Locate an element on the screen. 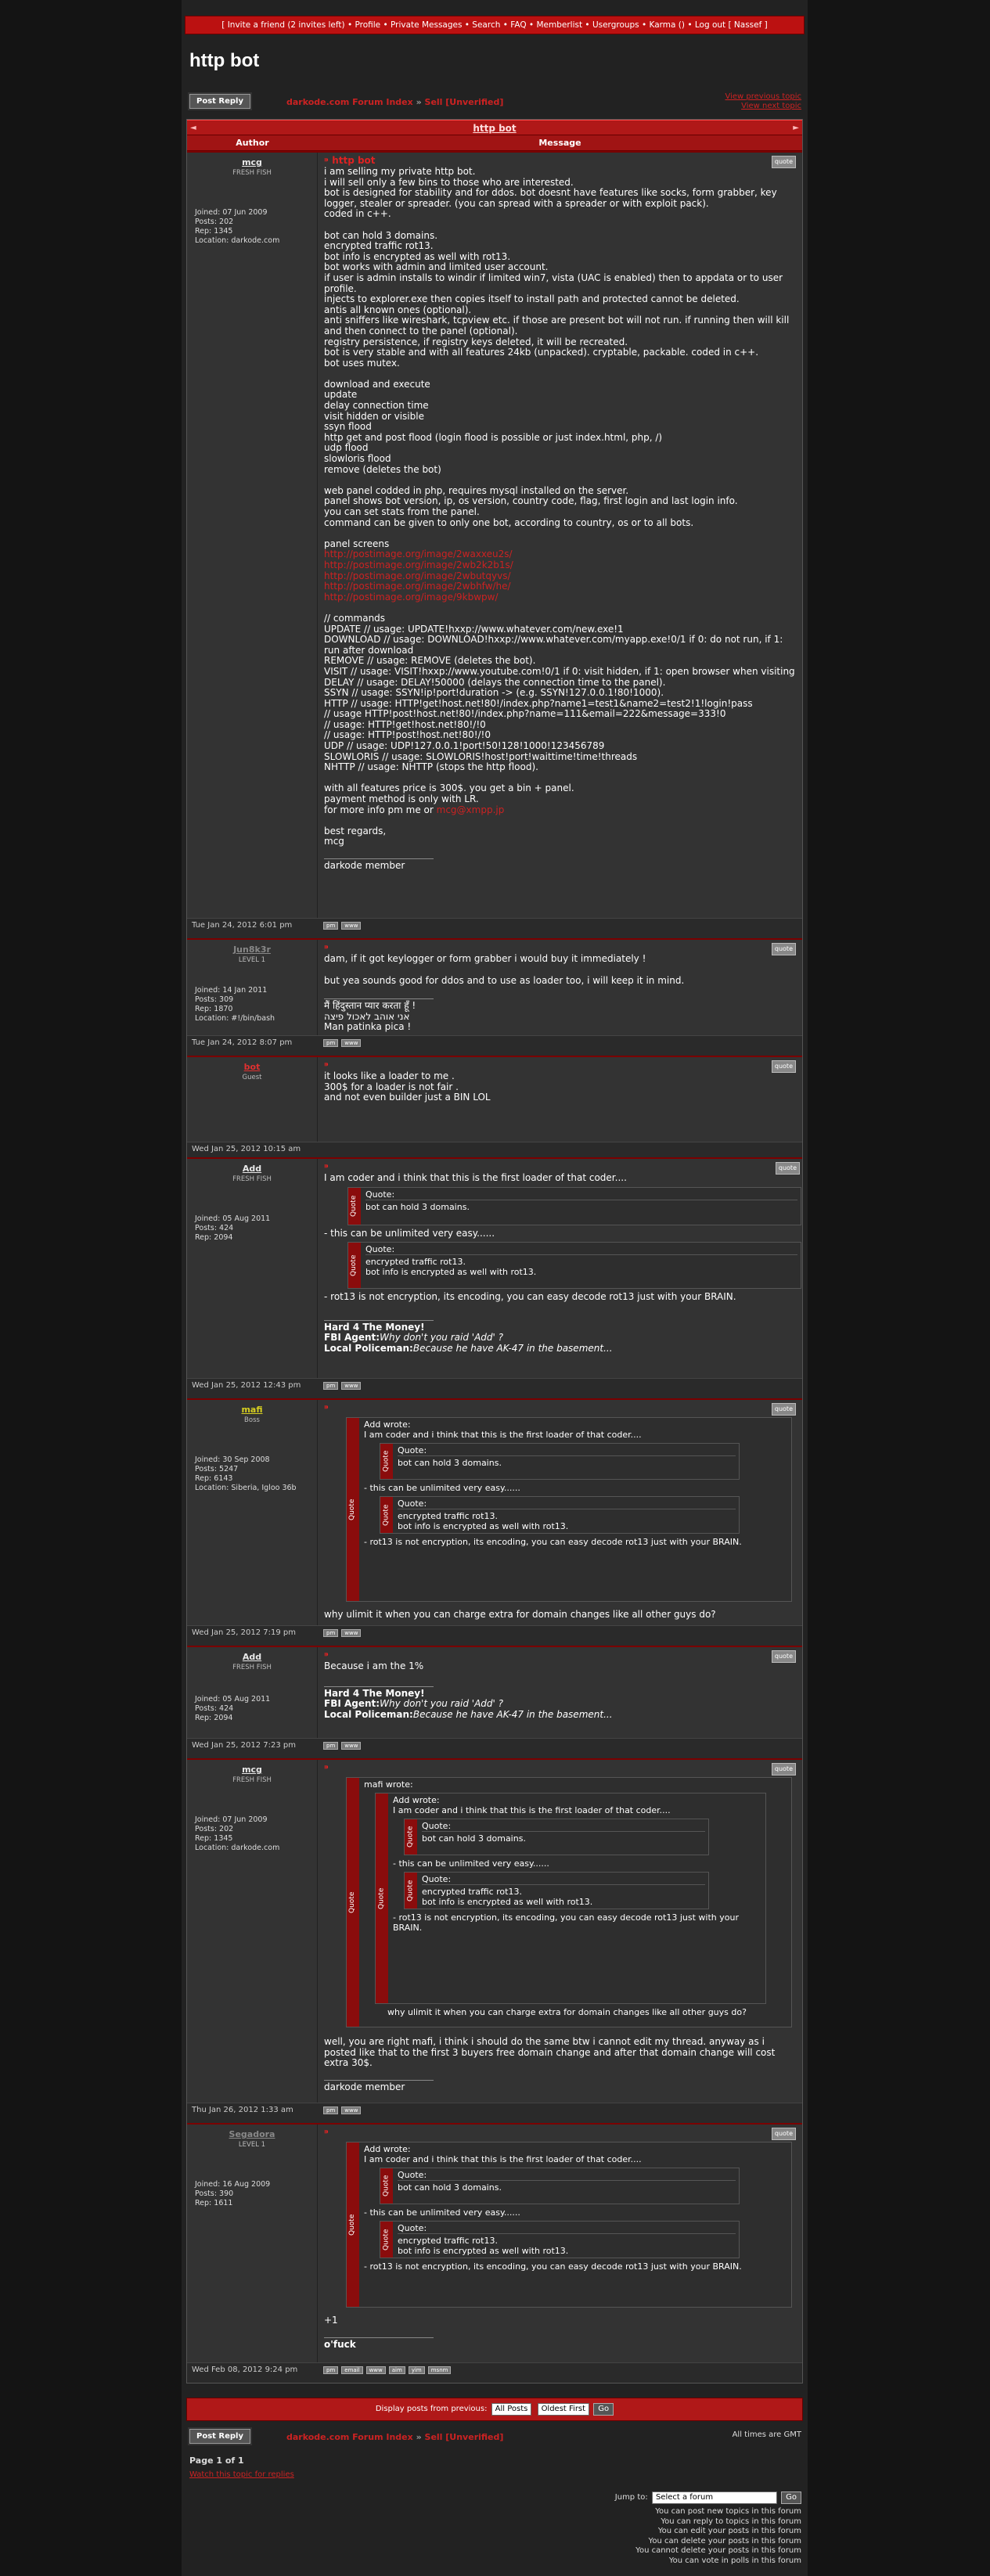 This screenshot has height=2576, width=990. post-footer: Thu Jan 26, 2012 1:33 am pm www is located at coordinates (494, 2113).